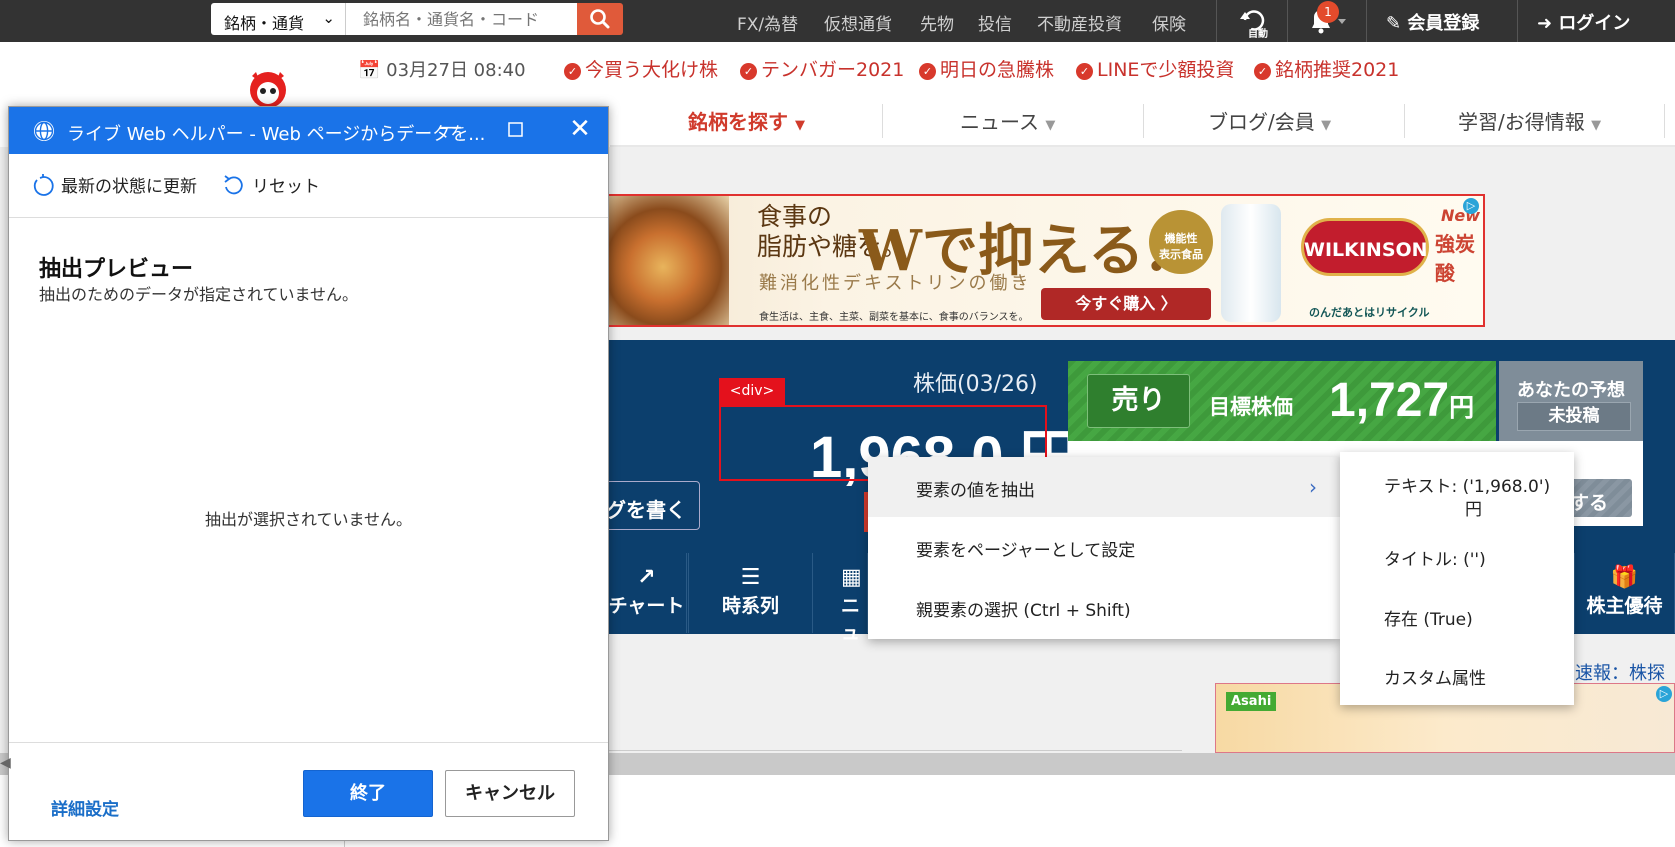 The width and height of the screenshot is (1675, 847). I want to click on breaking-news-link: 速報：株探, so click(1620, 672).